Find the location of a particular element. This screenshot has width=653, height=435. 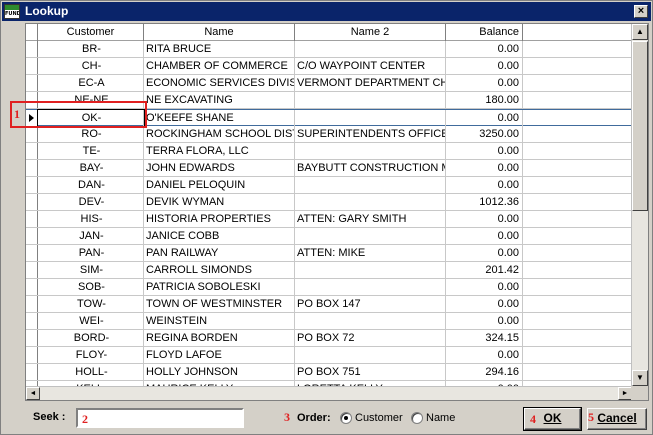

balance-cell: 324.15 is located at coordinates (484, 338).